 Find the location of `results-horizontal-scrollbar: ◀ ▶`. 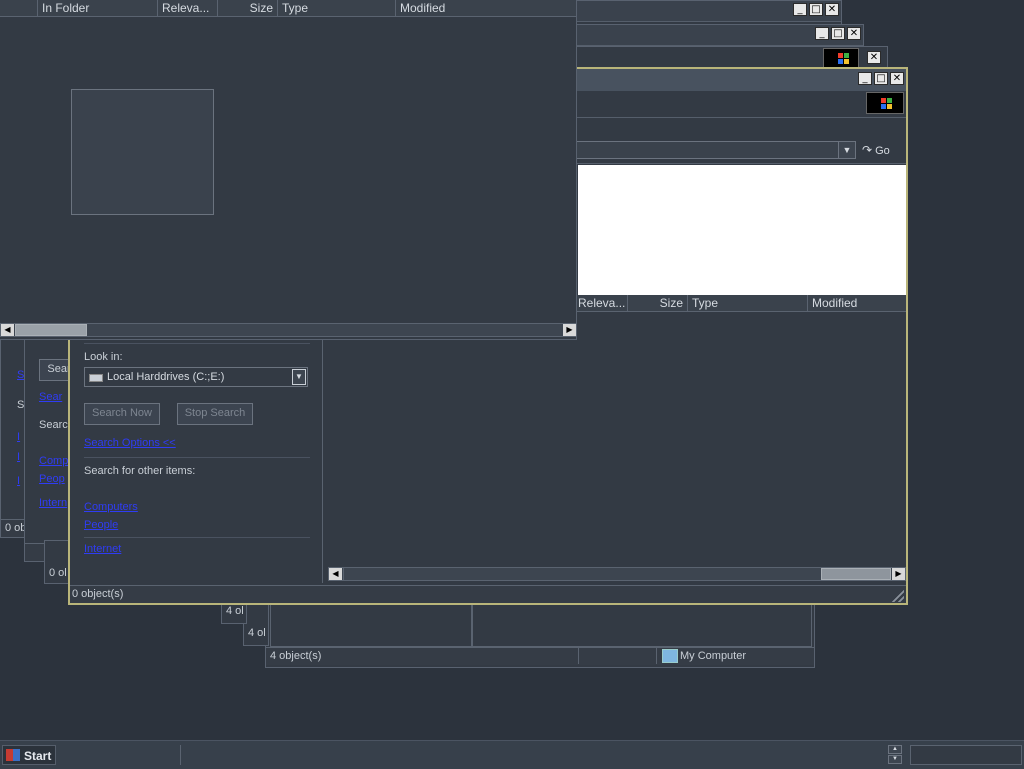

results-horizontal-scrollbar: ◀ ▶ is located at coordinates (617, 574).